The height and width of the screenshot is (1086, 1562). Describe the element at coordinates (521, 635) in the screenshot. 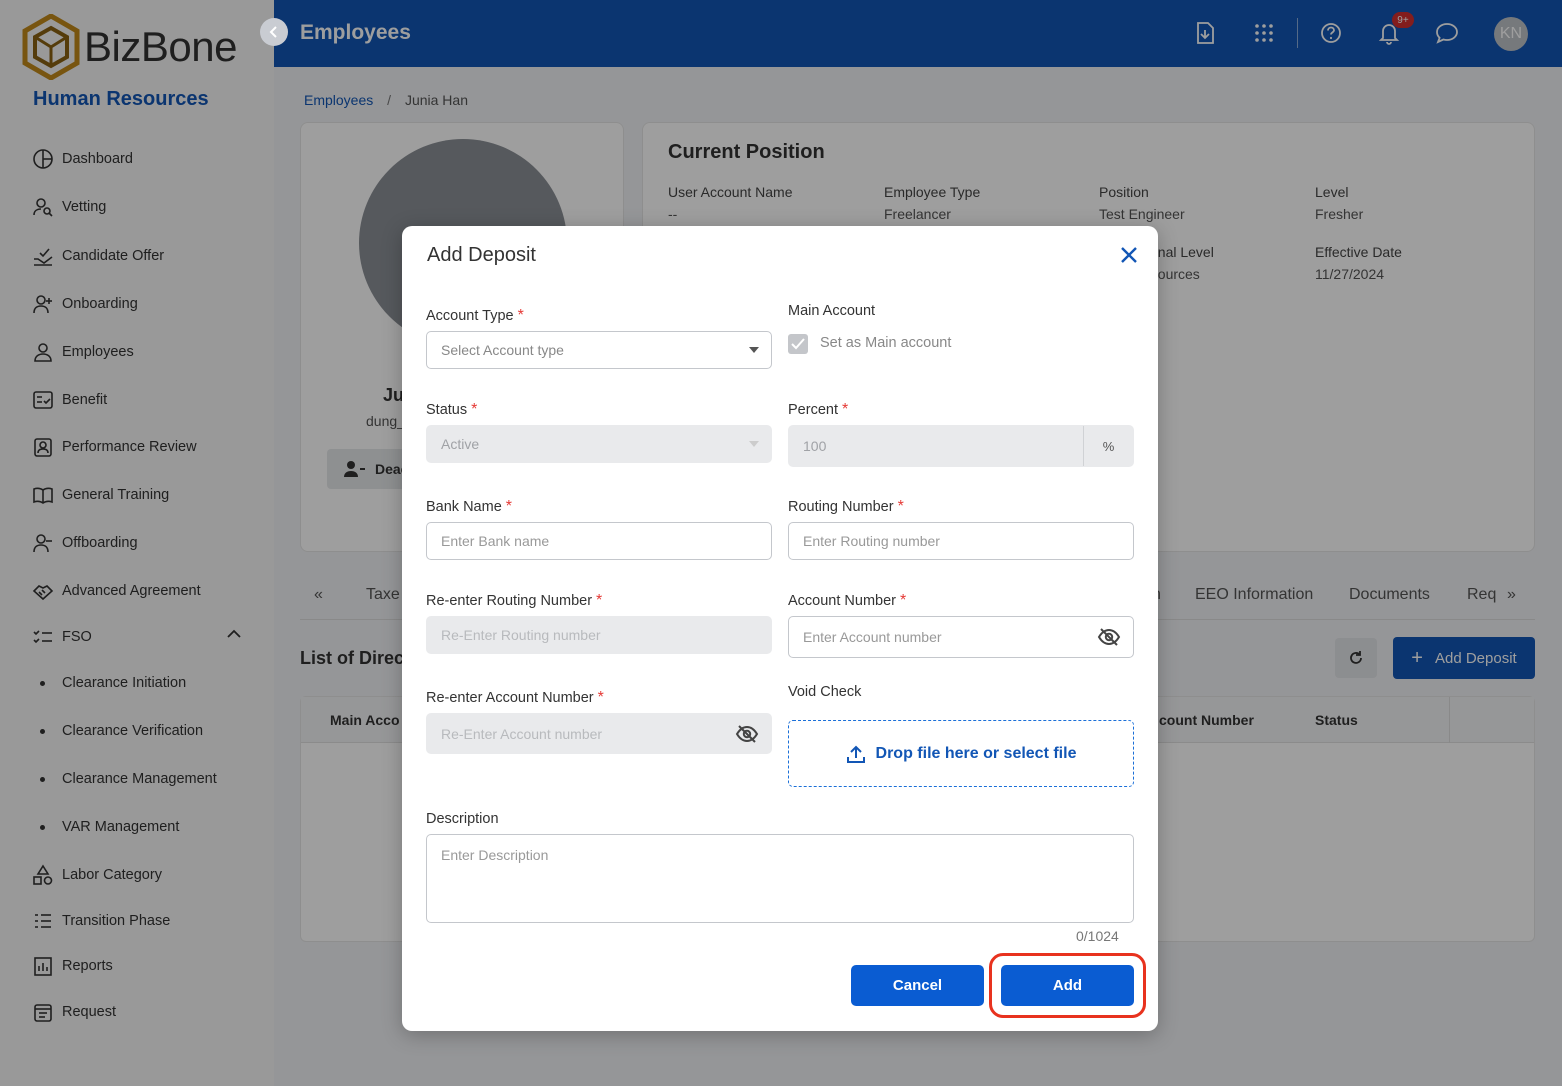

I see `reenter-routing-placeholder: Re-Enter Routing number` at that location.